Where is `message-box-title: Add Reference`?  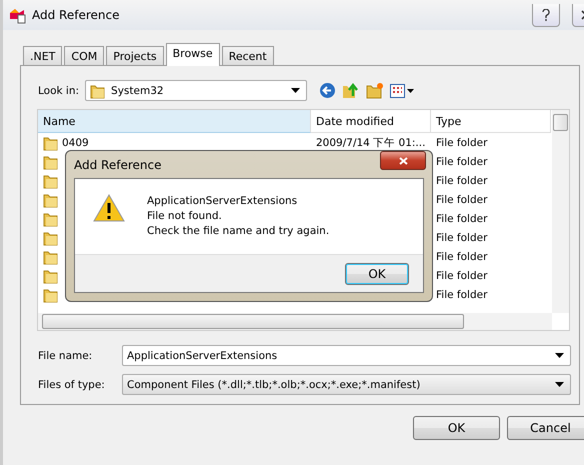
message-box-title: Add Reference is located at coordinates (118, 165).